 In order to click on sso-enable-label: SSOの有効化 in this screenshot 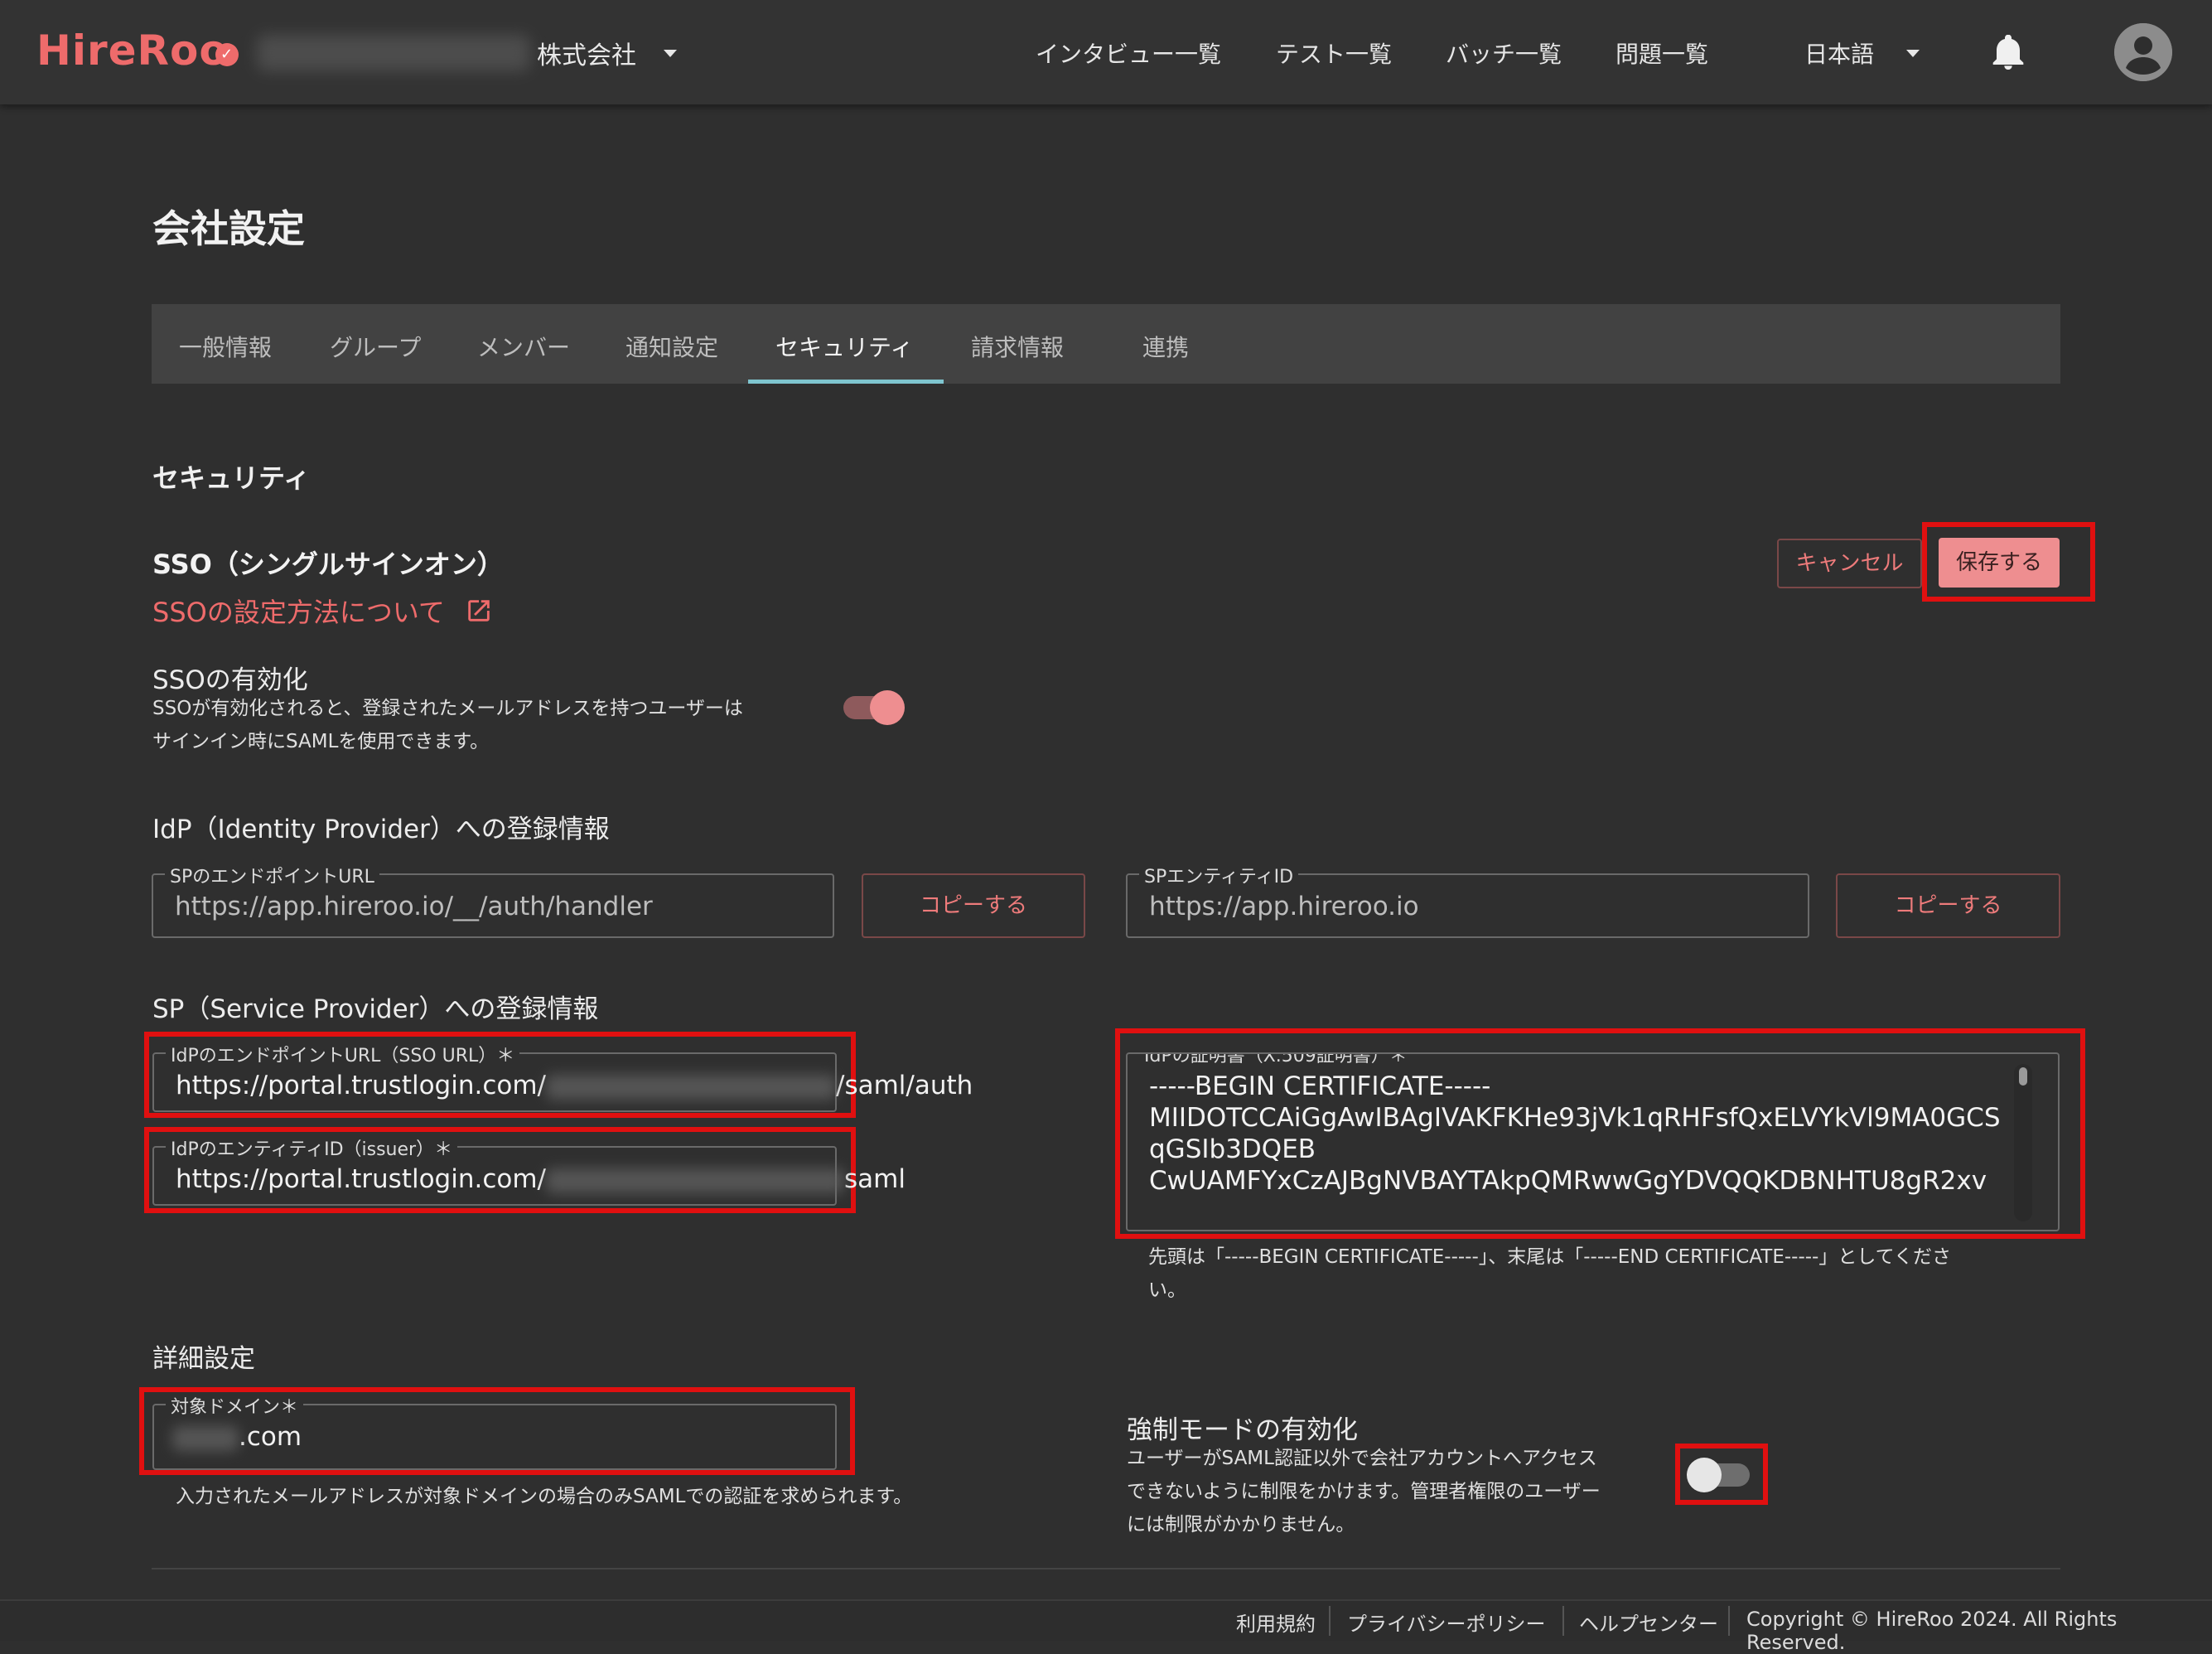, I will do `click(230, 680)`.